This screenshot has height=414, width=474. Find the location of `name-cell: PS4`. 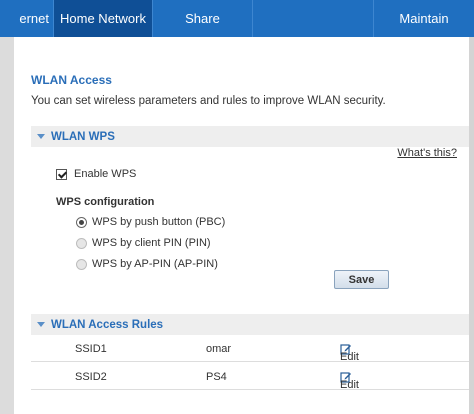

name-cell: PS4 is located at coordinates (216, 377).